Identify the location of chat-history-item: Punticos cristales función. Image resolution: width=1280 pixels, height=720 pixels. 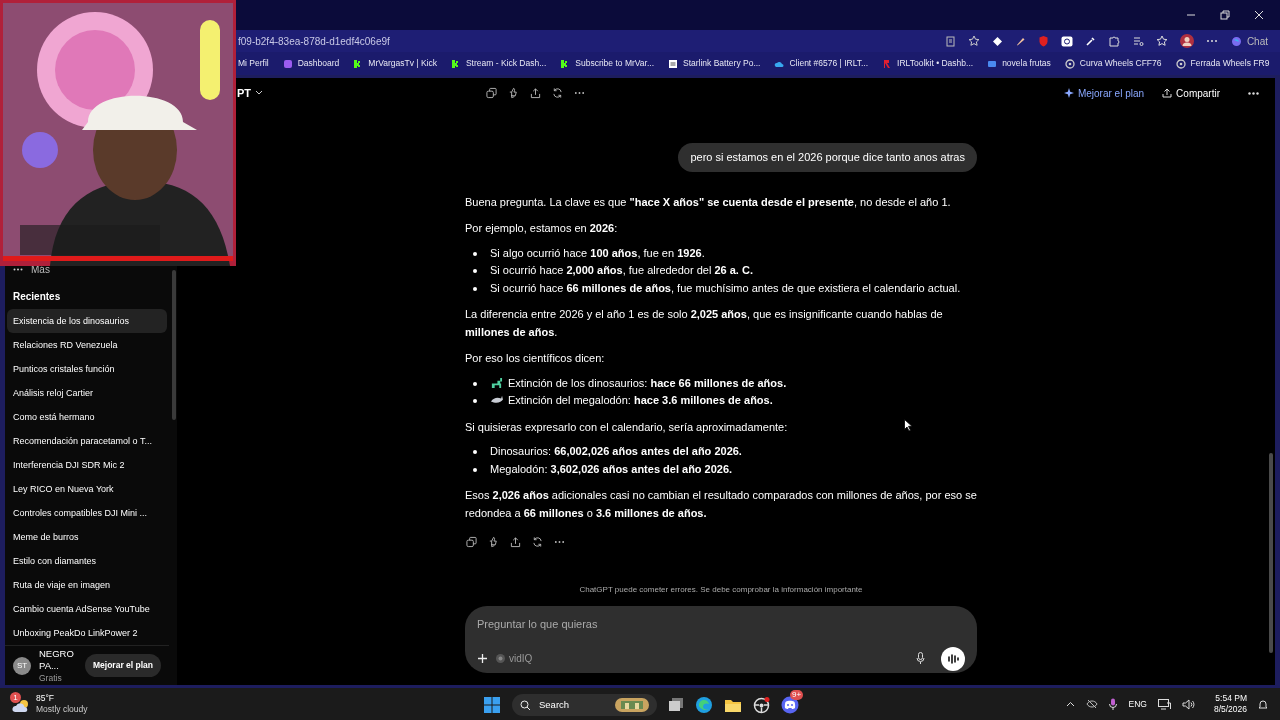
(87, 369).